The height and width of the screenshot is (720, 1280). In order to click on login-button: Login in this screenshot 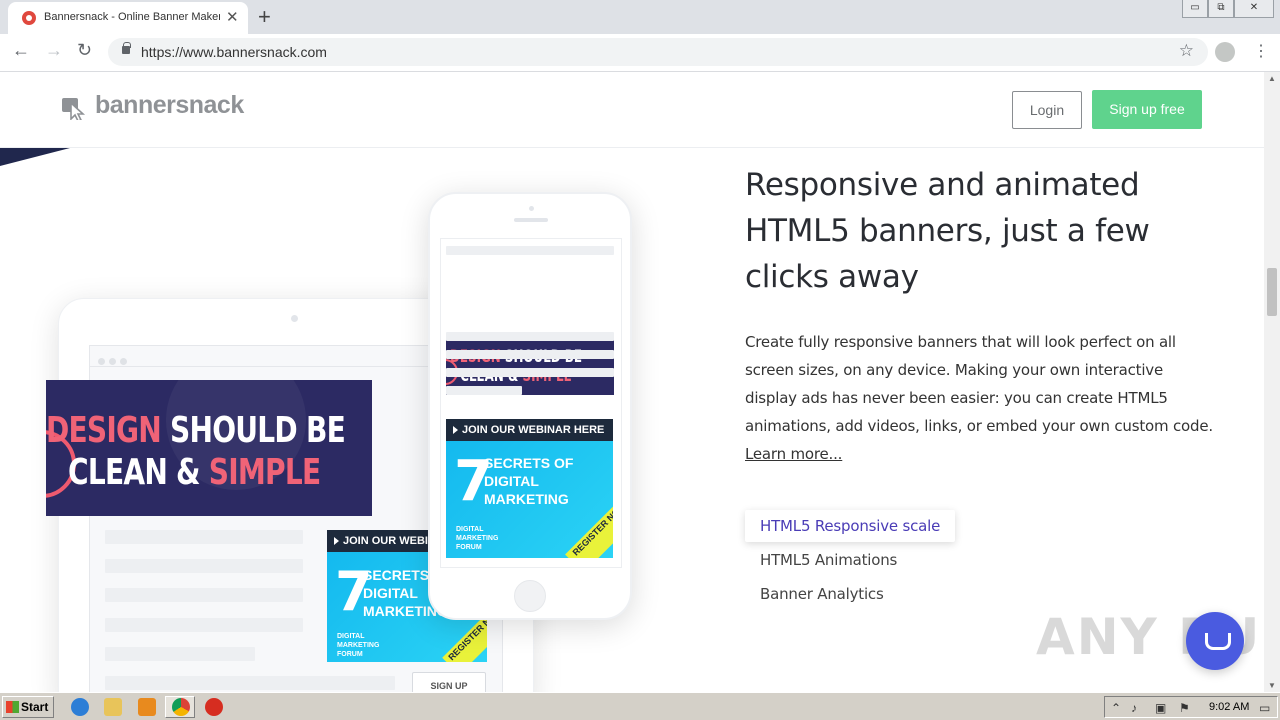, I will do `click(1047, 110)`.